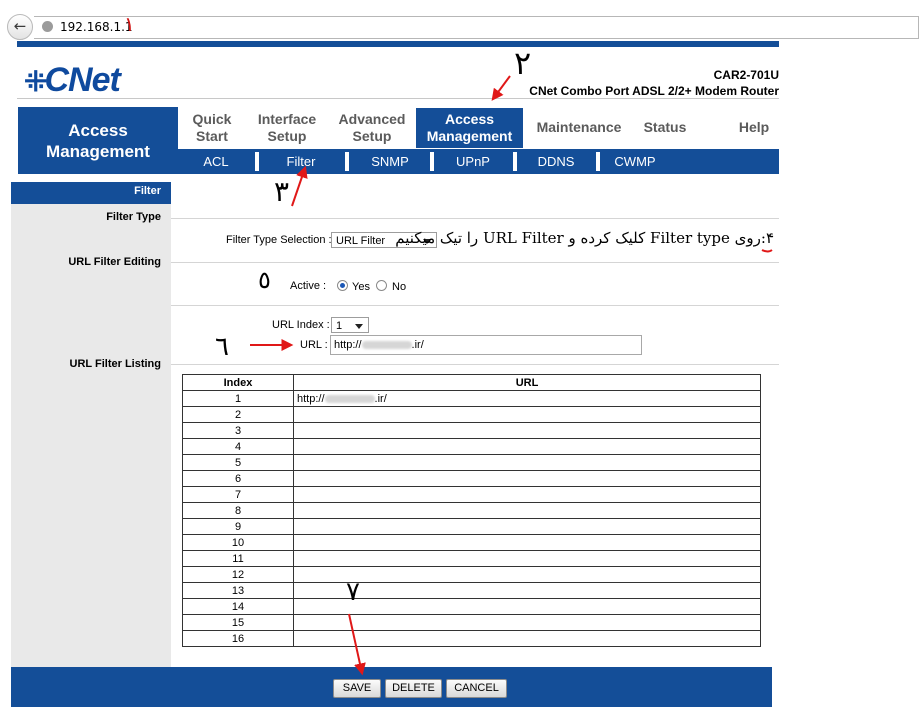 The width and height of the screenshot is (919, 707). What do you see at coordinates (501, 88) in the screenshot?
I see `arrow-to-access-management` at bounding box center [501, 88].